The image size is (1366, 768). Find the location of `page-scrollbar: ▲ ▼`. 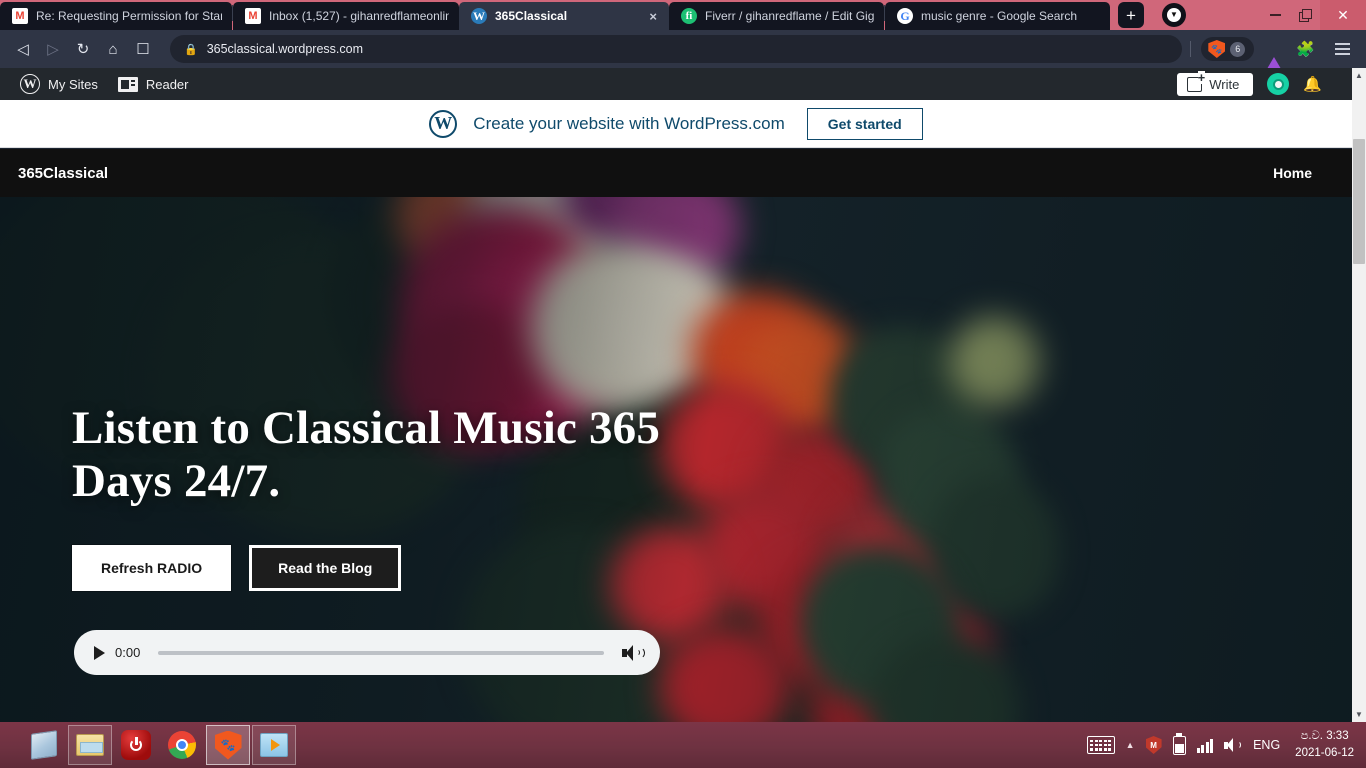

page-scrollbar: ▲ ▼ is located at coordinates (1359, 395).